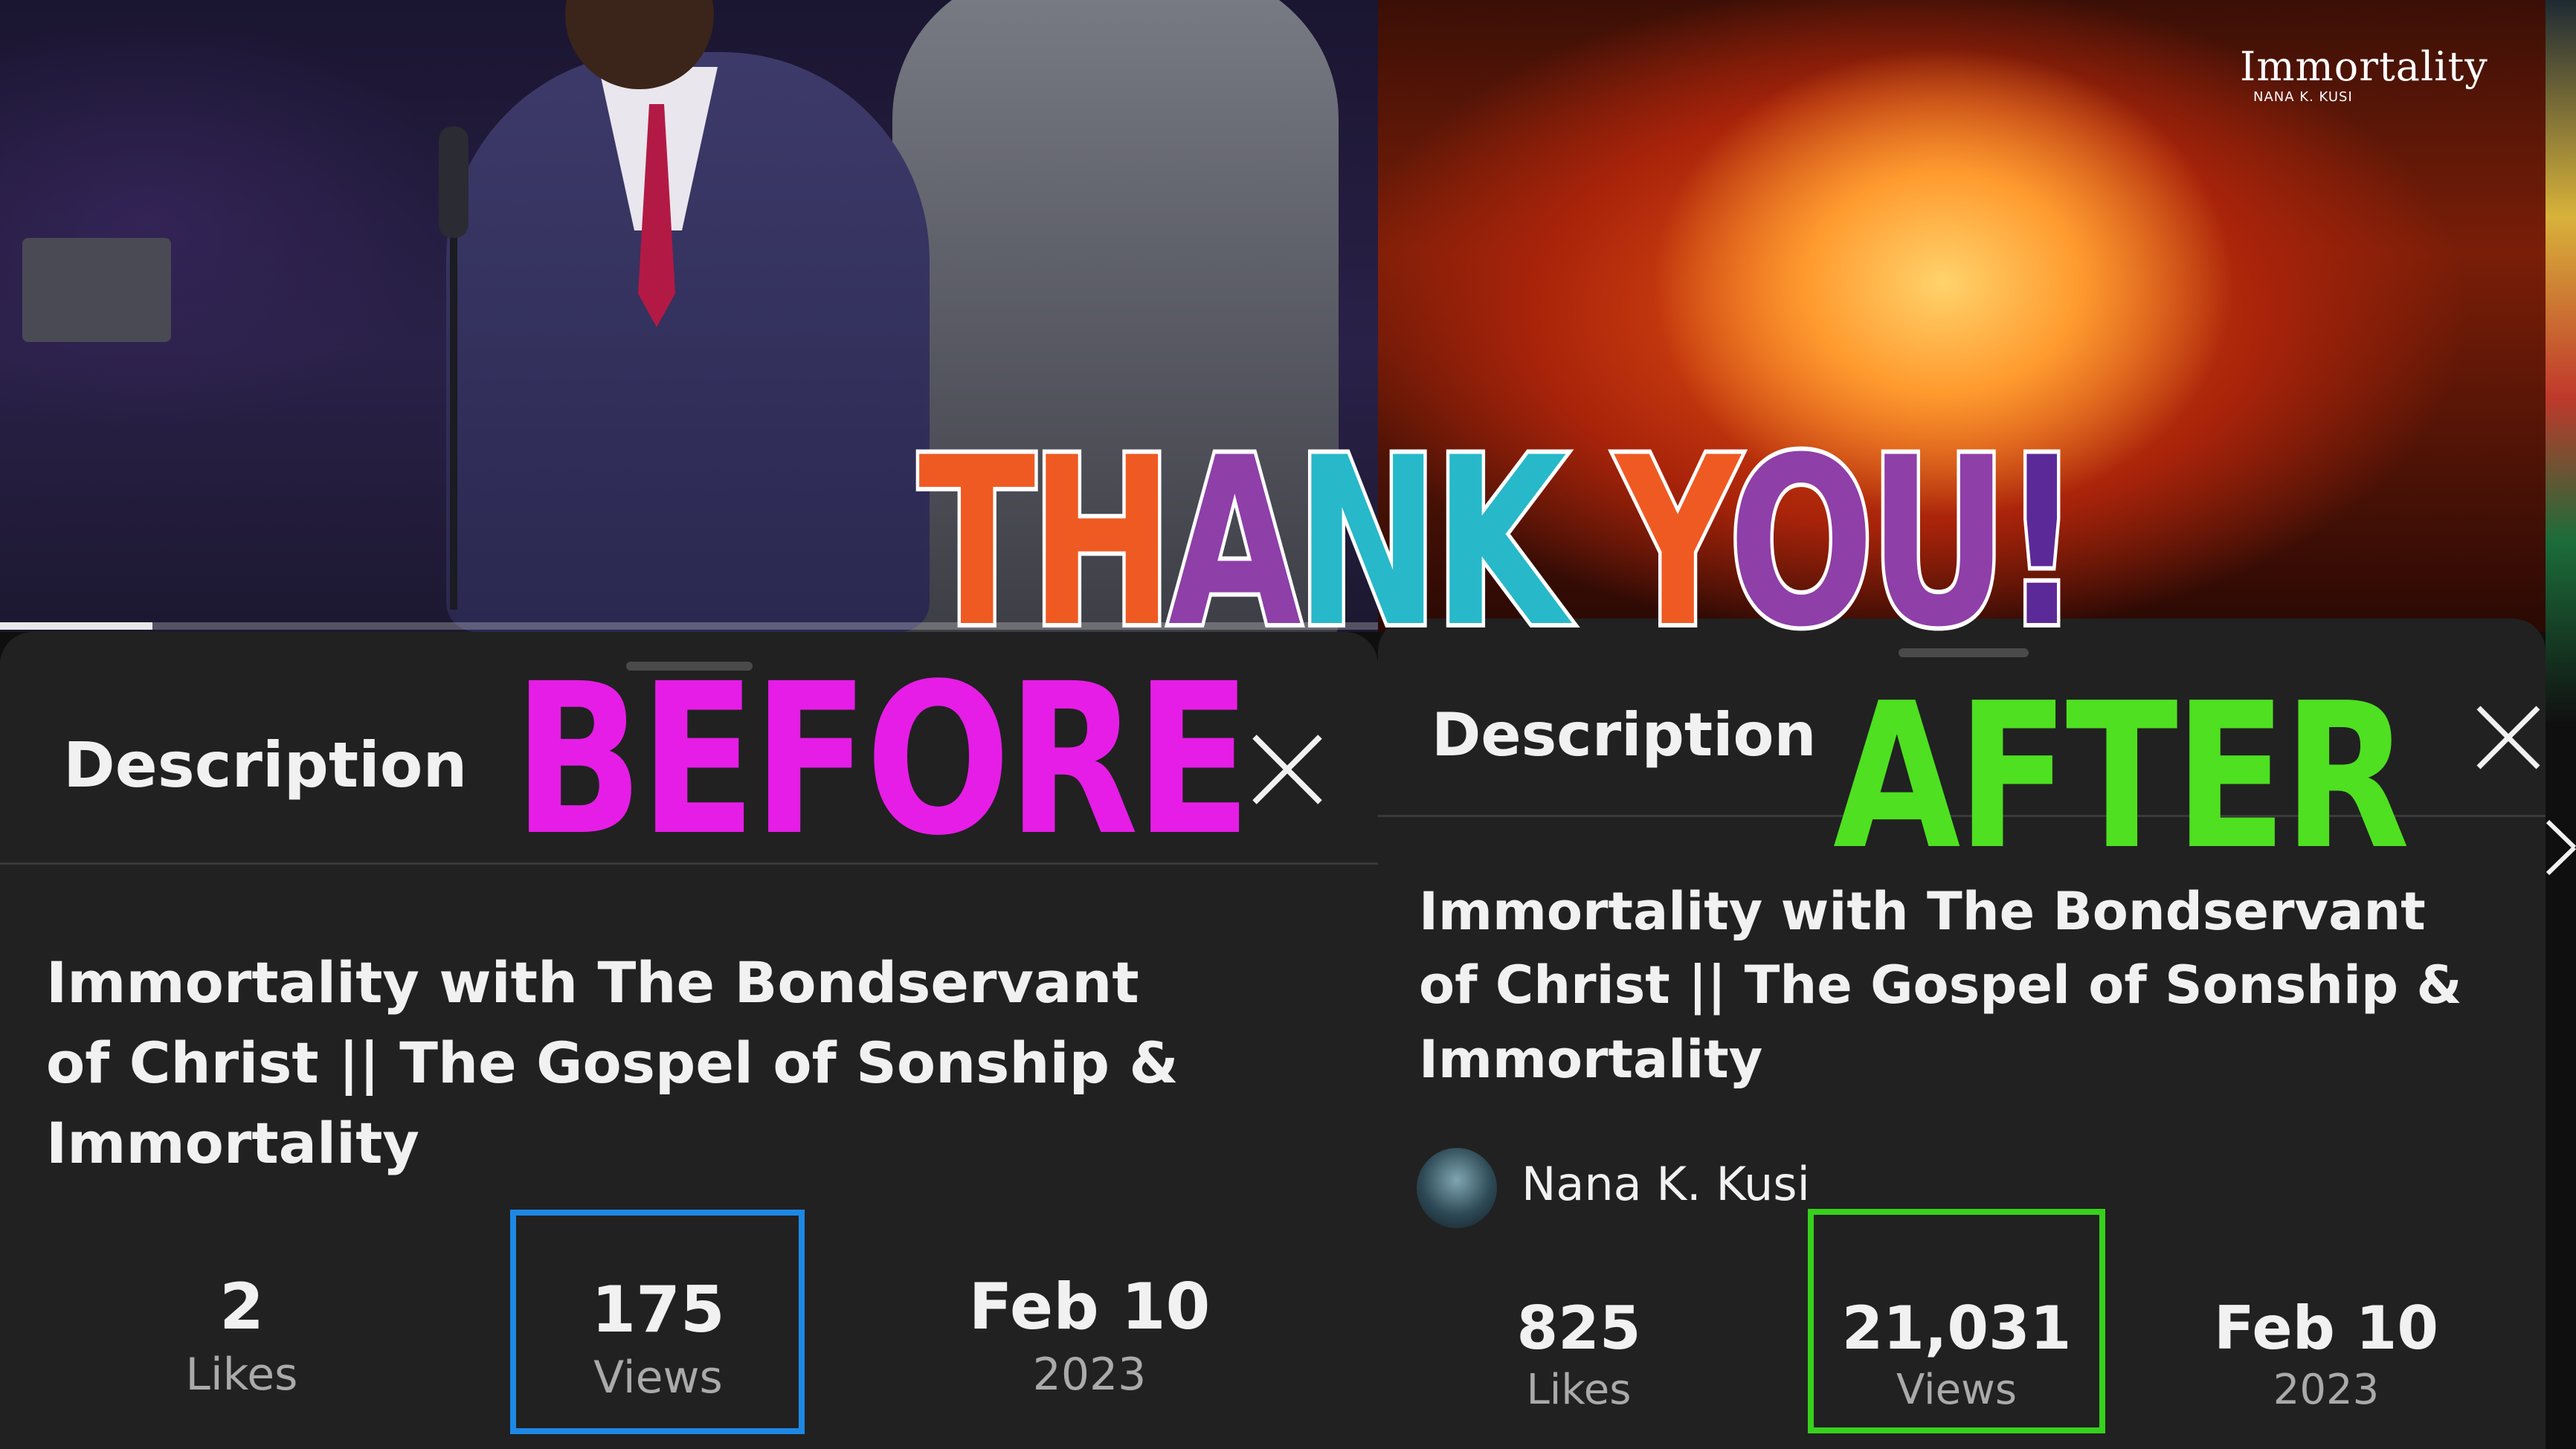  I want to click on likes-stat: 2 Likes, so click(242, 1335).